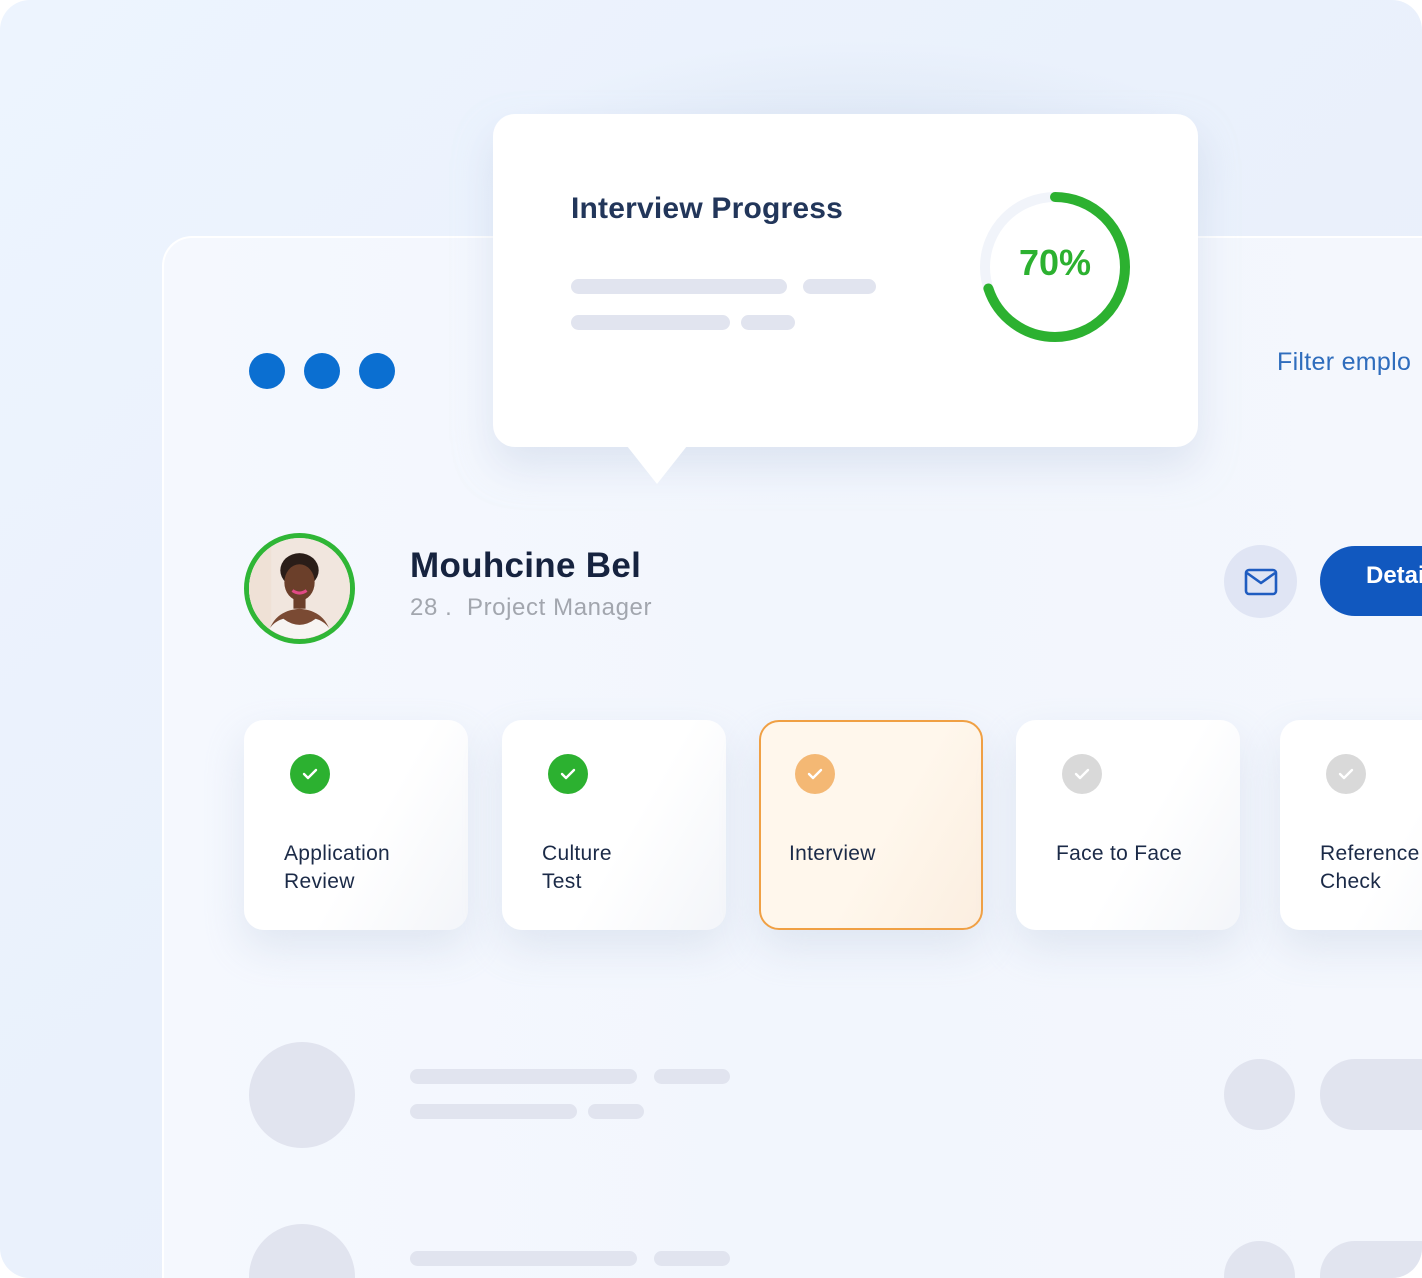 The image size is (1422, 1278). I want to click on mail-icon, so click(1260, 581).